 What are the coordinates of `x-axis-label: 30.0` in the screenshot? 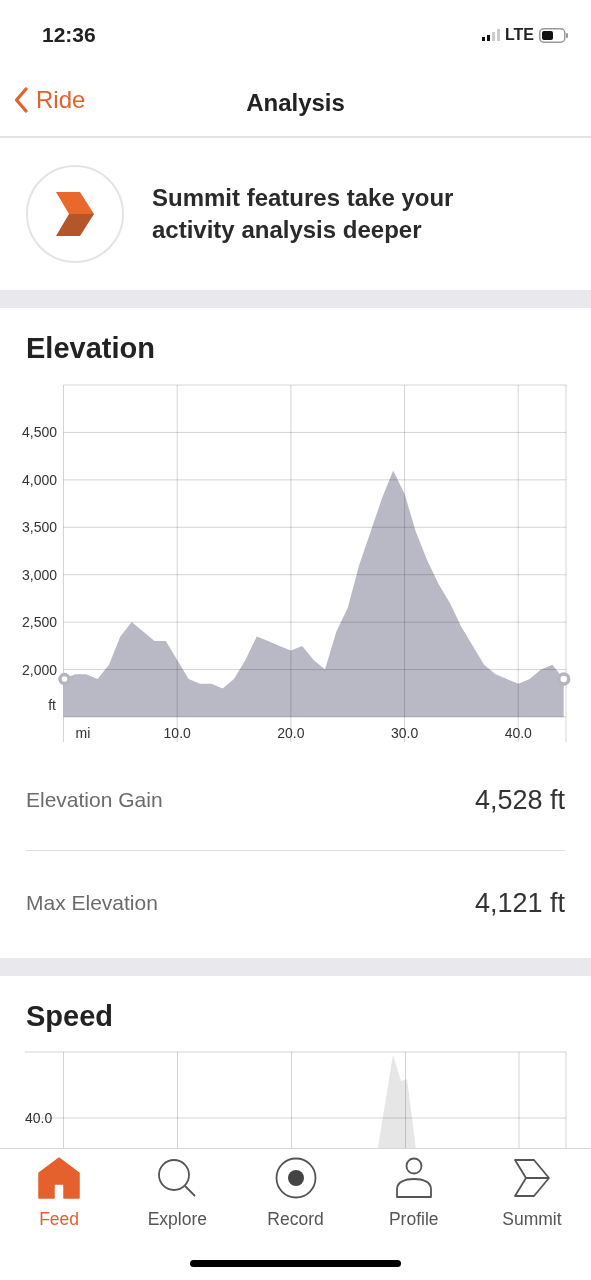 It's located at (404, 733).